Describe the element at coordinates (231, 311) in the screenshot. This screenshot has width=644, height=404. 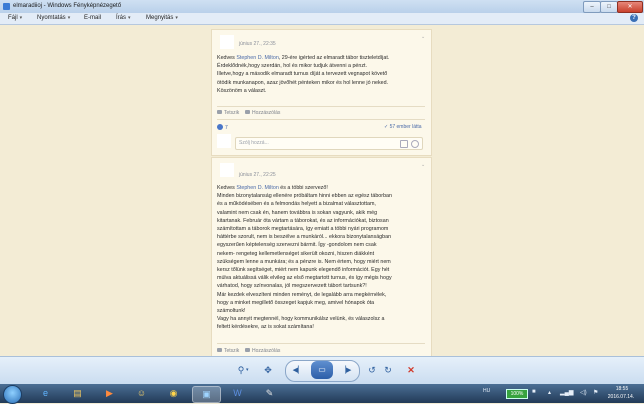
I see `post-line: számoltunk!` at that location.